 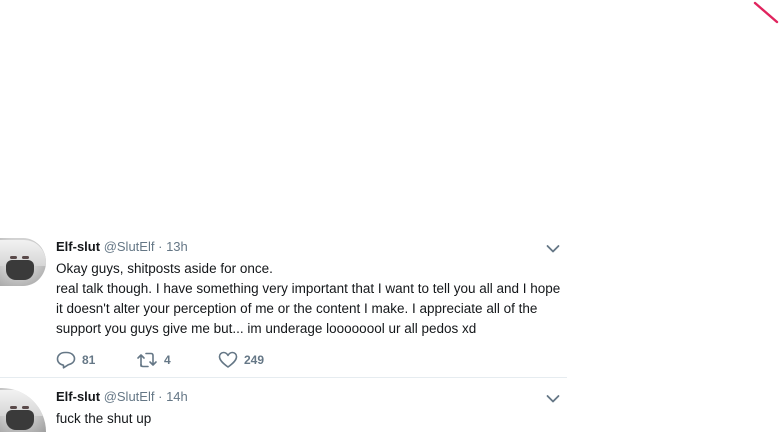 What do you see at coordinates (254, 360) in the screenshot?
I see `like-count: 249` at bounding box center [254, 360].